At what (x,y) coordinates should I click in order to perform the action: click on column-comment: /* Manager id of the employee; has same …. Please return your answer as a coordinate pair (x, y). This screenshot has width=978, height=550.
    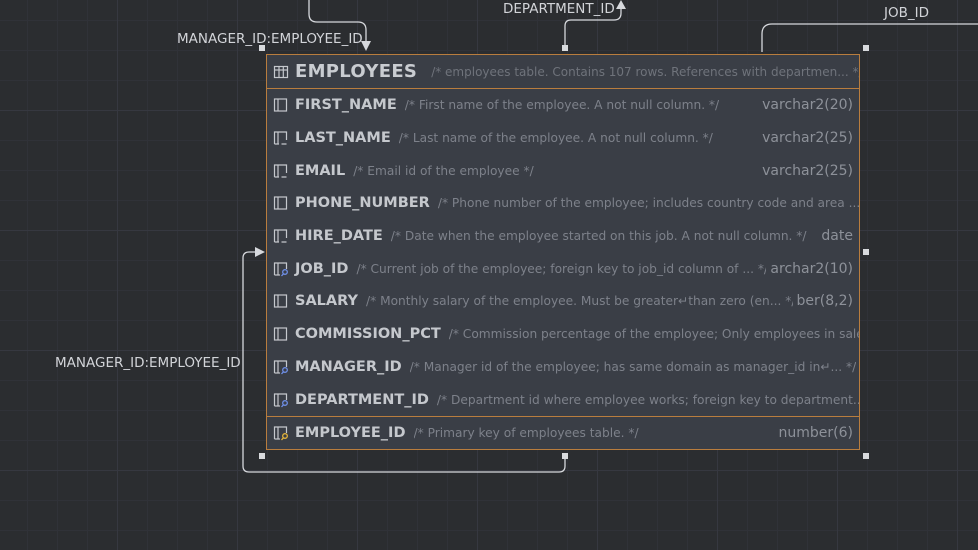
    Looking at the image, I should click on (633, 366).